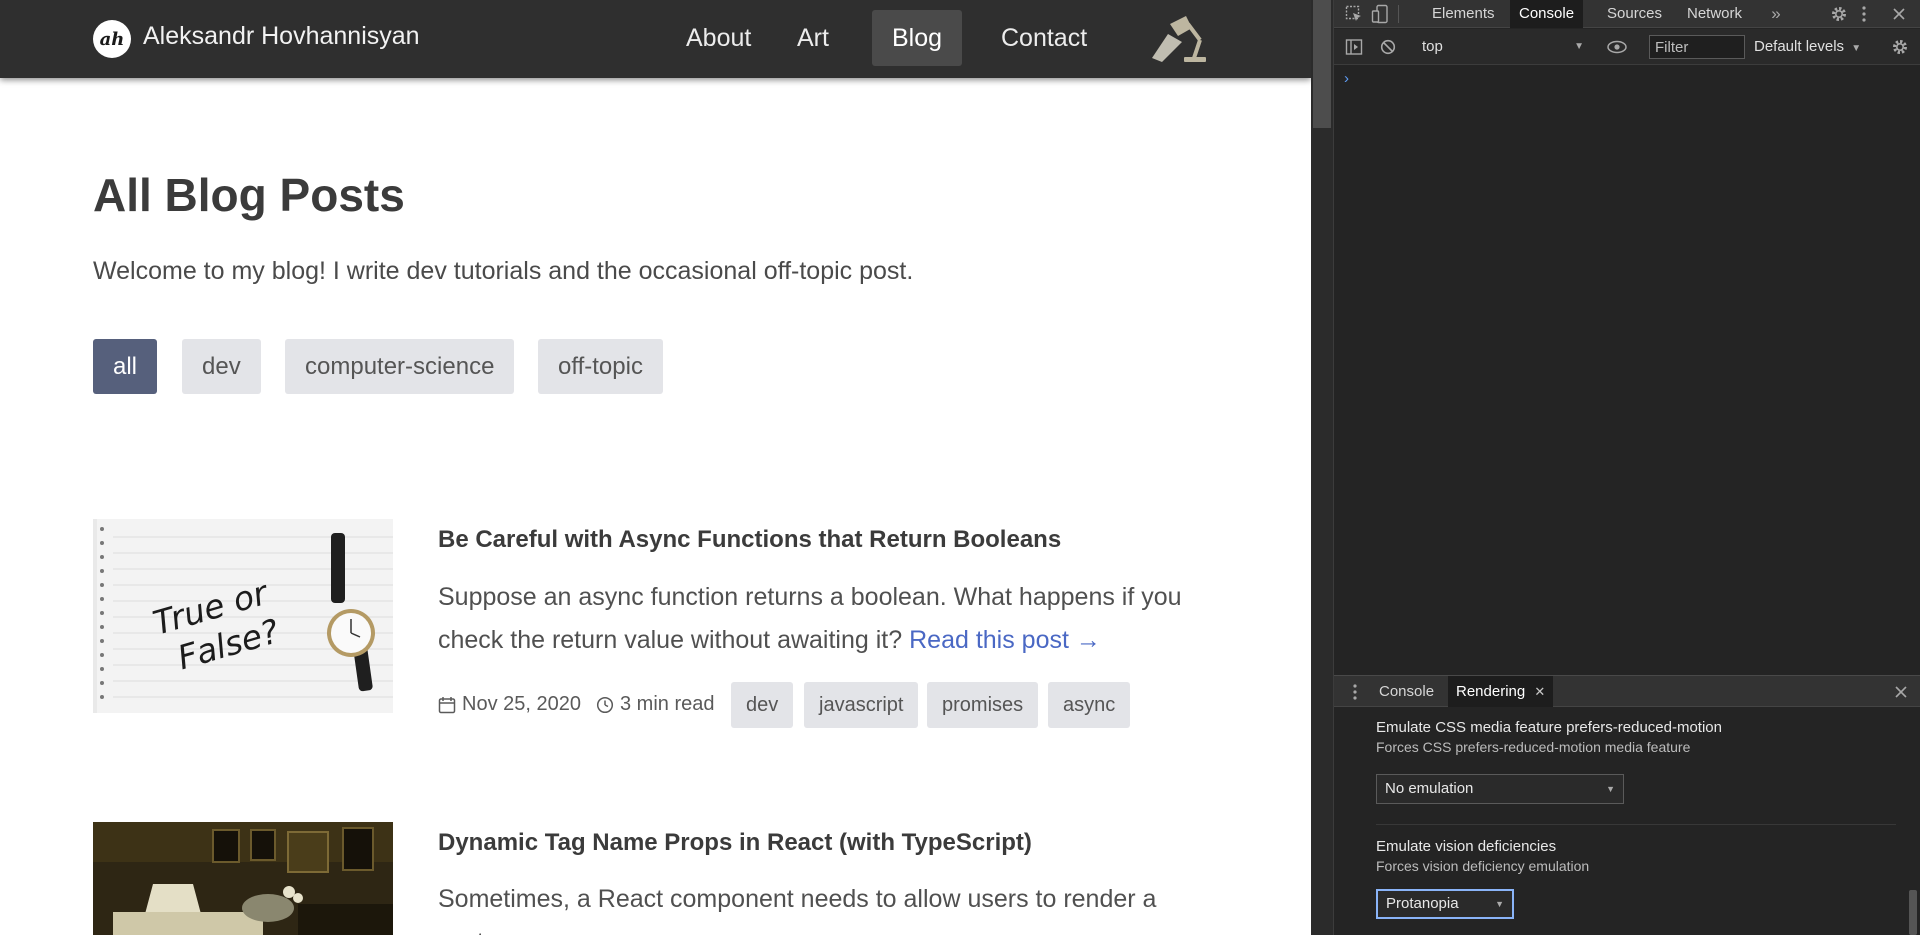 This screenshot has width=1920, height=935. I want to click on device-toolbar-icon, so click(1380, 14).